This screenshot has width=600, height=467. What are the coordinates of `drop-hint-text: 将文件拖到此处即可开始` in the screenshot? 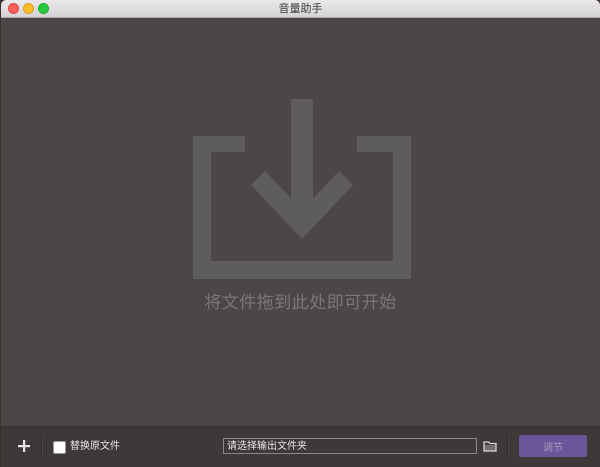 It's located at (300, 303).